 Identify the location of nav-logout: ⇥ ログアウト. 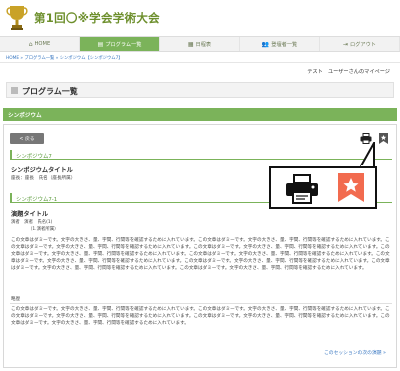
(360, 44).